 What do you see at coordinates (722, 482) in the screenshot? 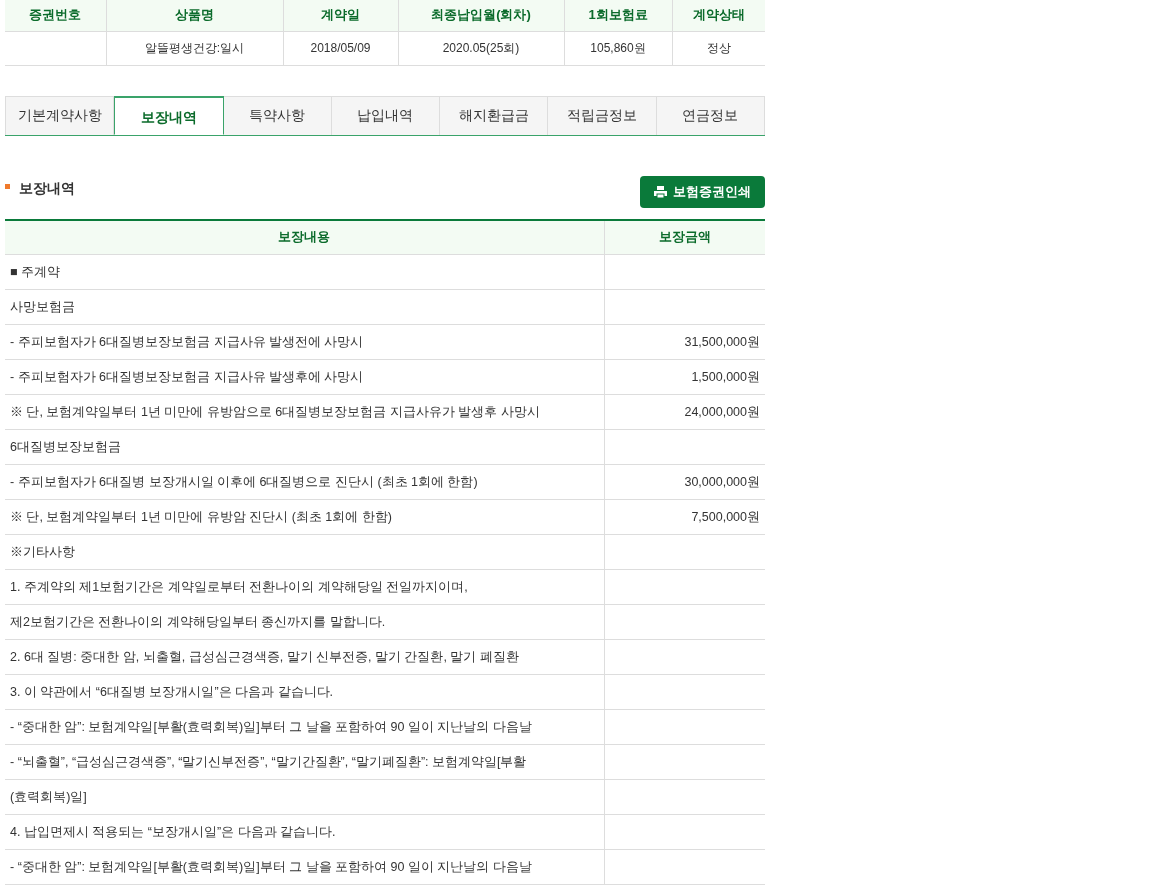
I see `table-cell: 30,000,000원` at bounding box center [722, 482].